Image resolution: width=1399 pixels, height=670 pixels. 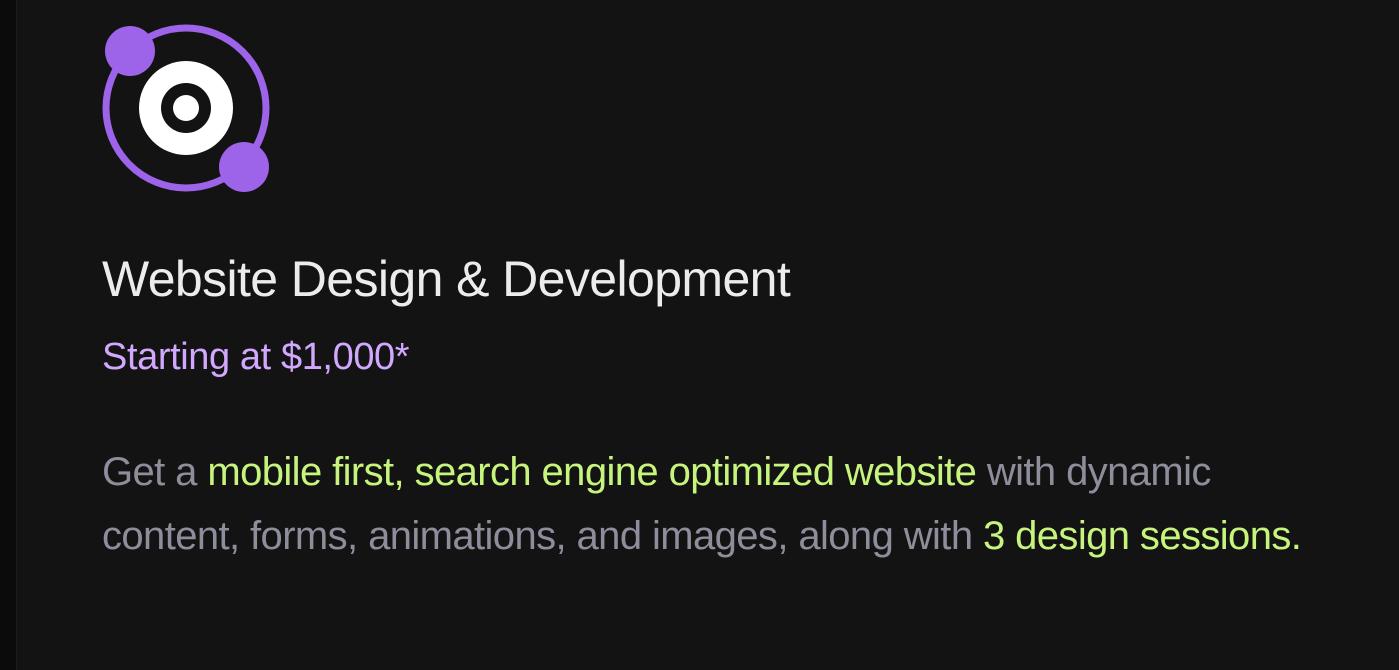 I want to click on service-title: Website Design & Development, so click(x=446, y=279).